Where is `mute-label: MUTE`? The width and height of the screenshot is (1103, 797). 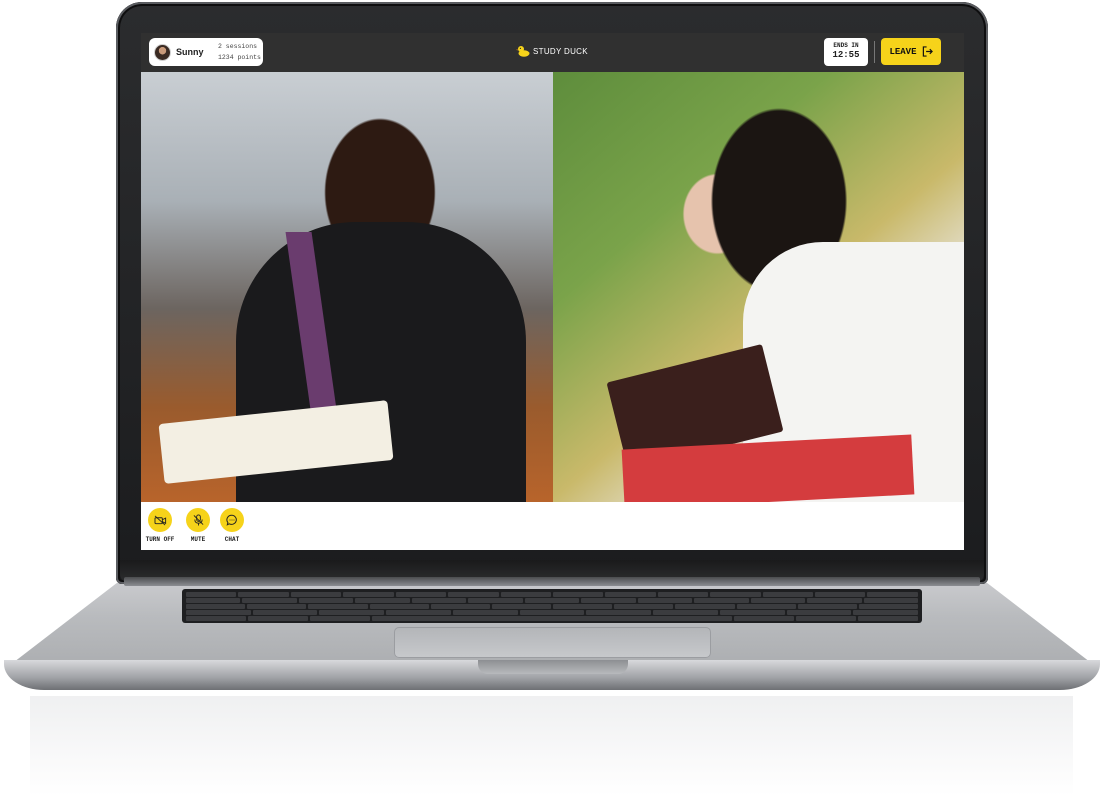
mute-label: MUTE is located at coordinates (198, 539).